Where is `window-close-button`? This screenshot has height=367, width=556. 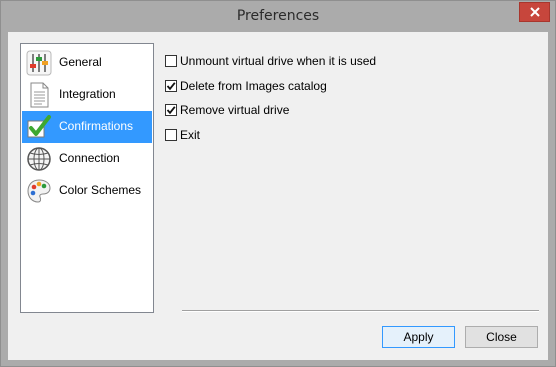 window-close-button is located at coordinates (534, 12).